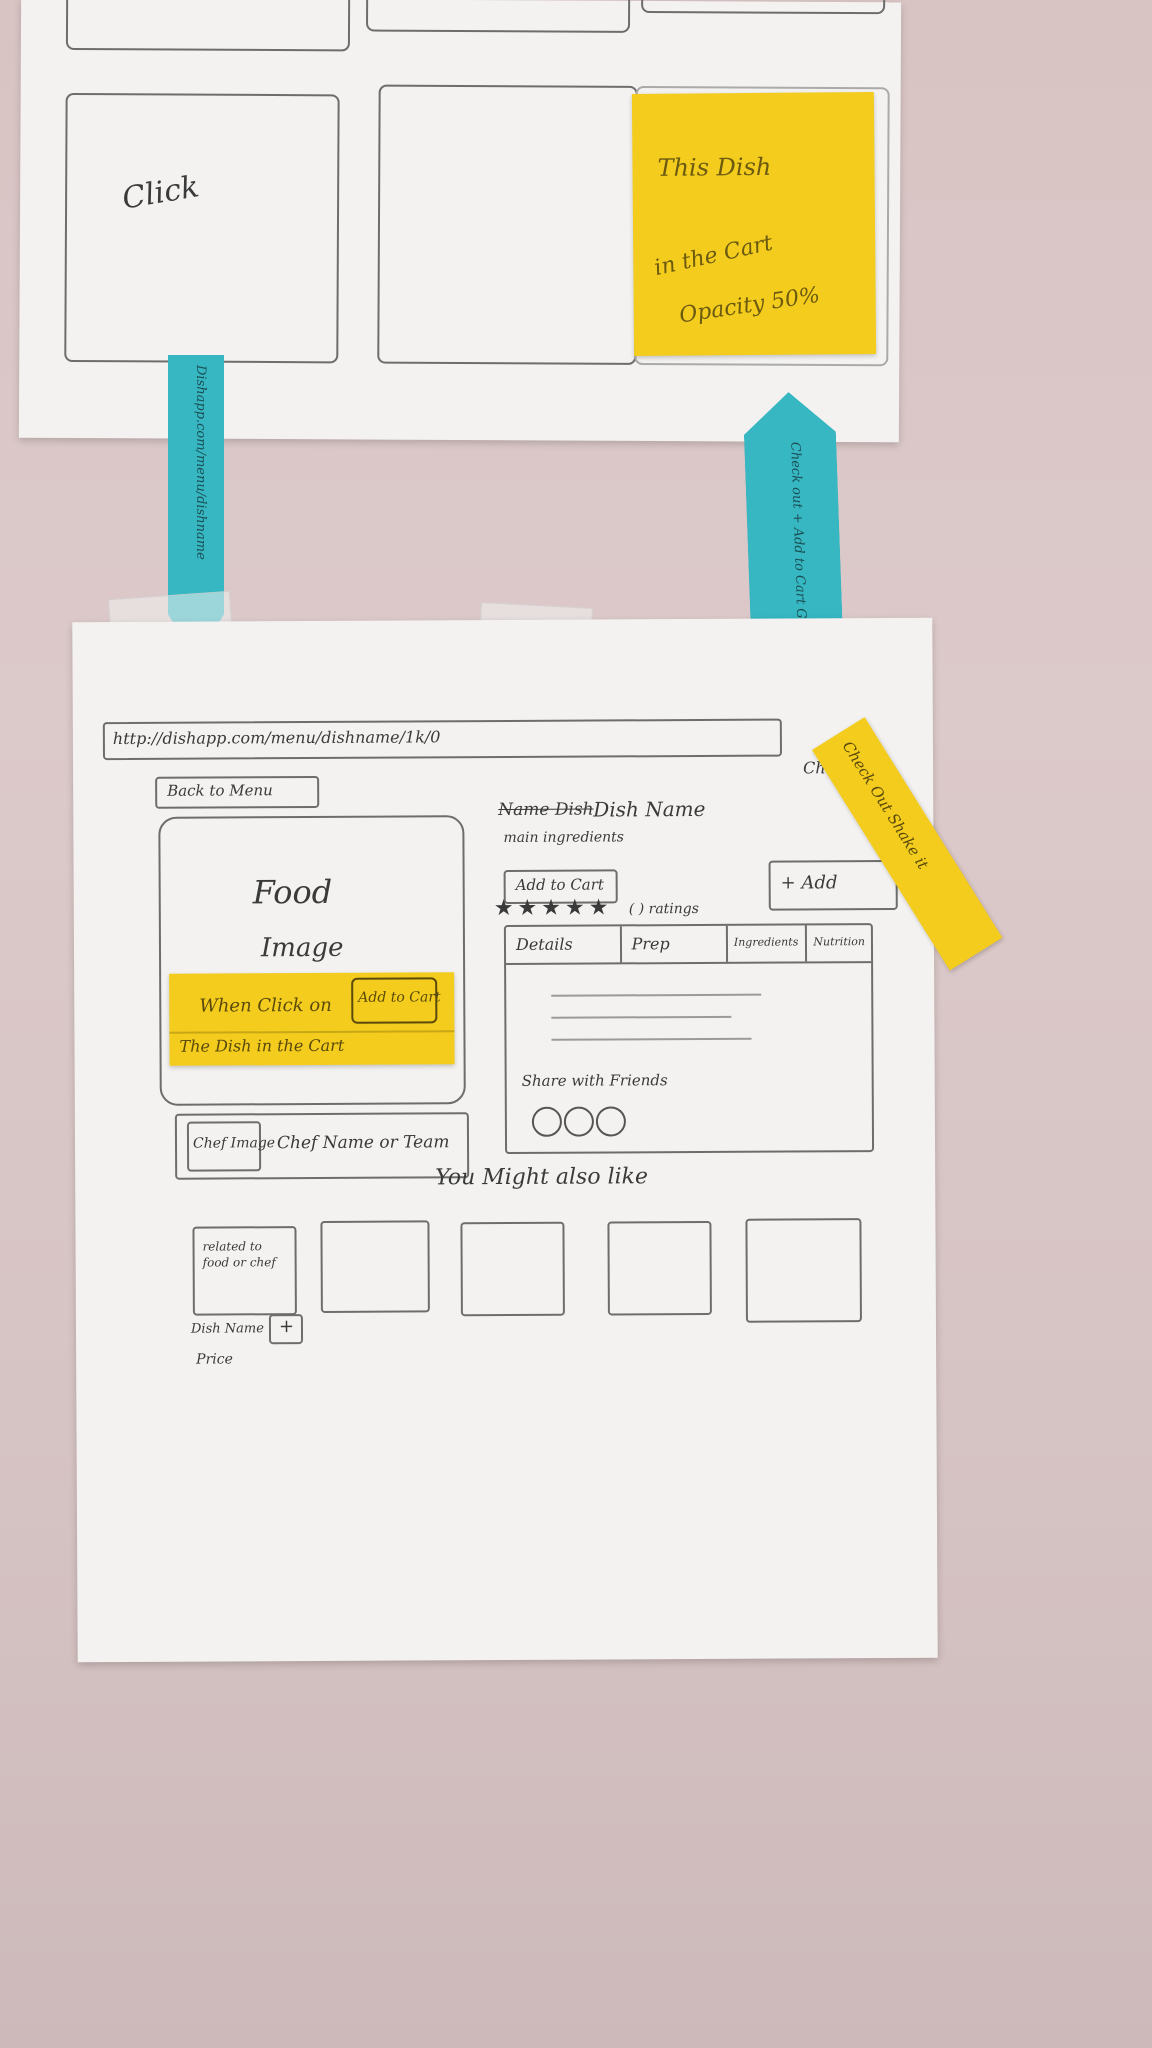 This screenshot has width=1152, height=2048. What do you see at coordinates (312, 1032) in the screenshot?
I see `sticky-divider` at bounding box center [312, 1032].